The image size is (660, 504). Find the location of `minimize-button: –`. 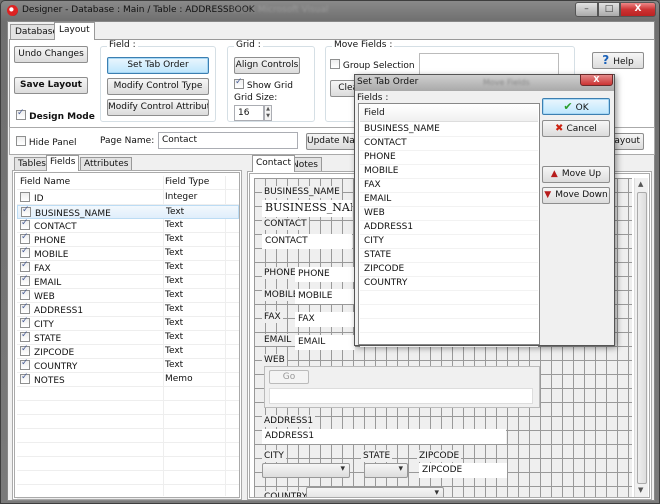

minimize-button: – is located at coordinates (586, 9).